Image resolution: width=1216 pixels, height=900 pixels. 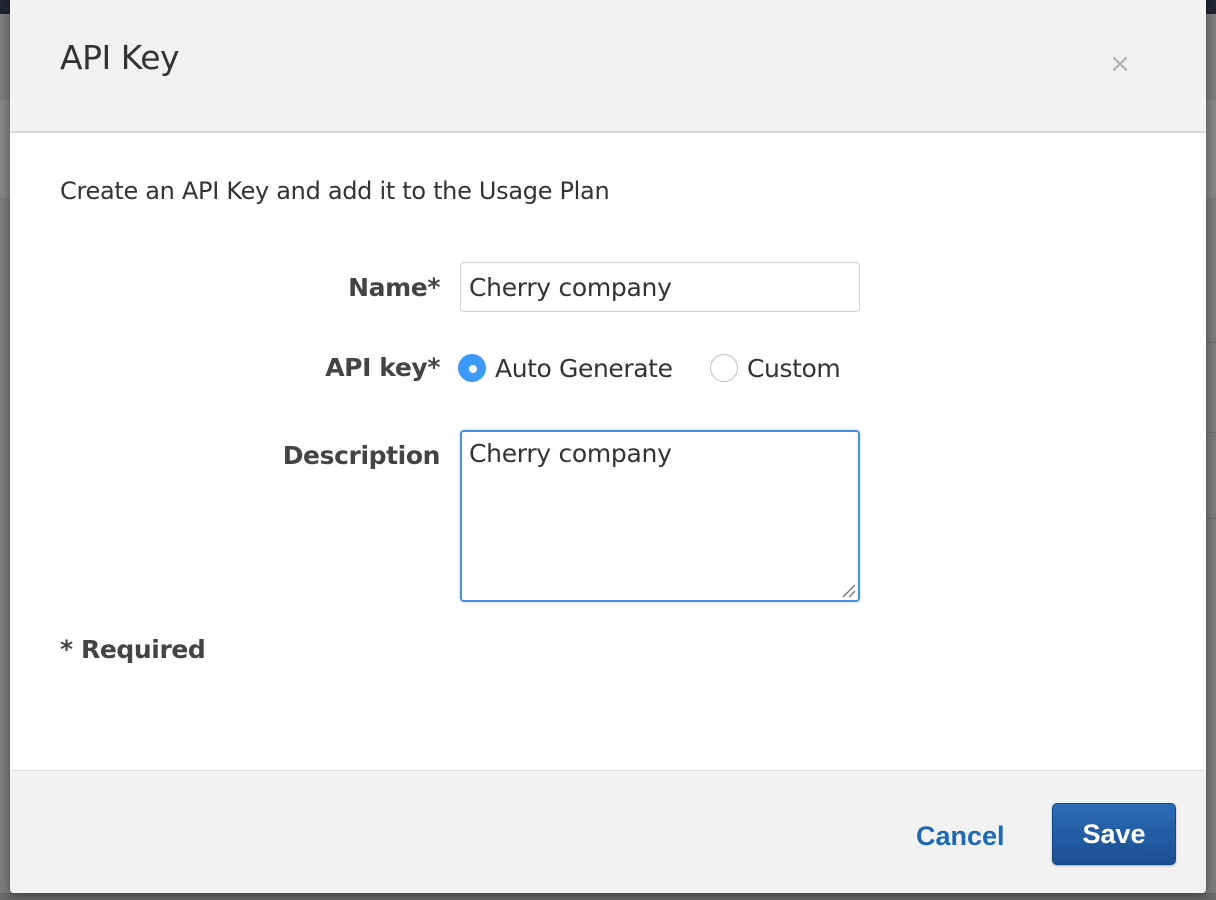 What do you see at coordinates (660, 516) in the screenshot?
I see `description-textarea: Cherry company` at bounding box center [660, 516].